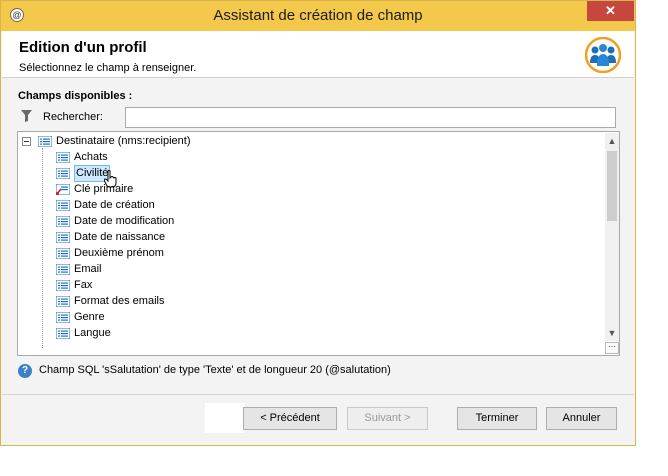 The height and width of the screenshot is (476, 668). I want to click on tree-item-label: Deuxième prénom, so click(119, 253).